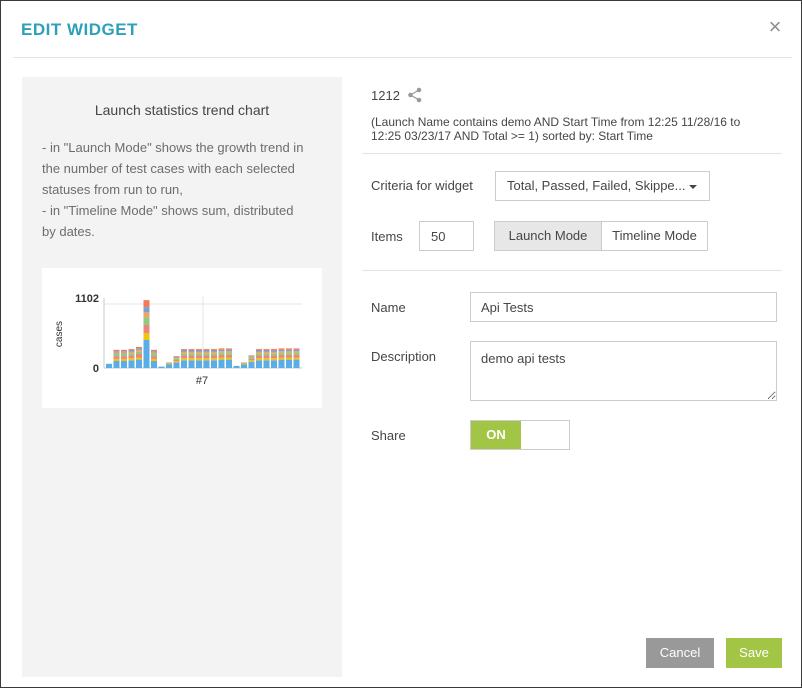 The height and width of the screenshot is (688, 802). What do you see at coordinates (112, 189) in the screenshot?
I see `description-line: statuses from run to run,` at bounding box center [112, 189].